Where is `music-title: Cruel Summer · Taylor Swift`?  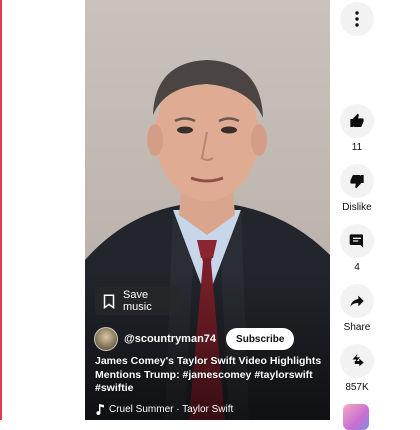 music-title: Cruel Summer · Taylor Swift is located at coordinates (171, 409).